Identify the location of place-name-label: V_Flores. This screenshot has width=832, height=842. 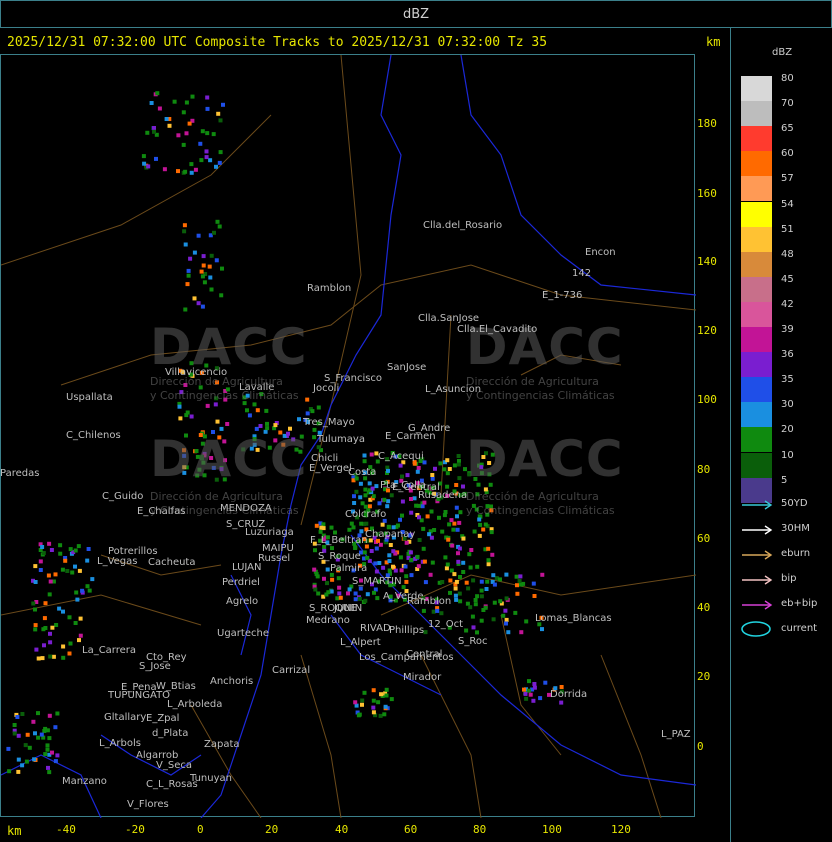
(148, 804).